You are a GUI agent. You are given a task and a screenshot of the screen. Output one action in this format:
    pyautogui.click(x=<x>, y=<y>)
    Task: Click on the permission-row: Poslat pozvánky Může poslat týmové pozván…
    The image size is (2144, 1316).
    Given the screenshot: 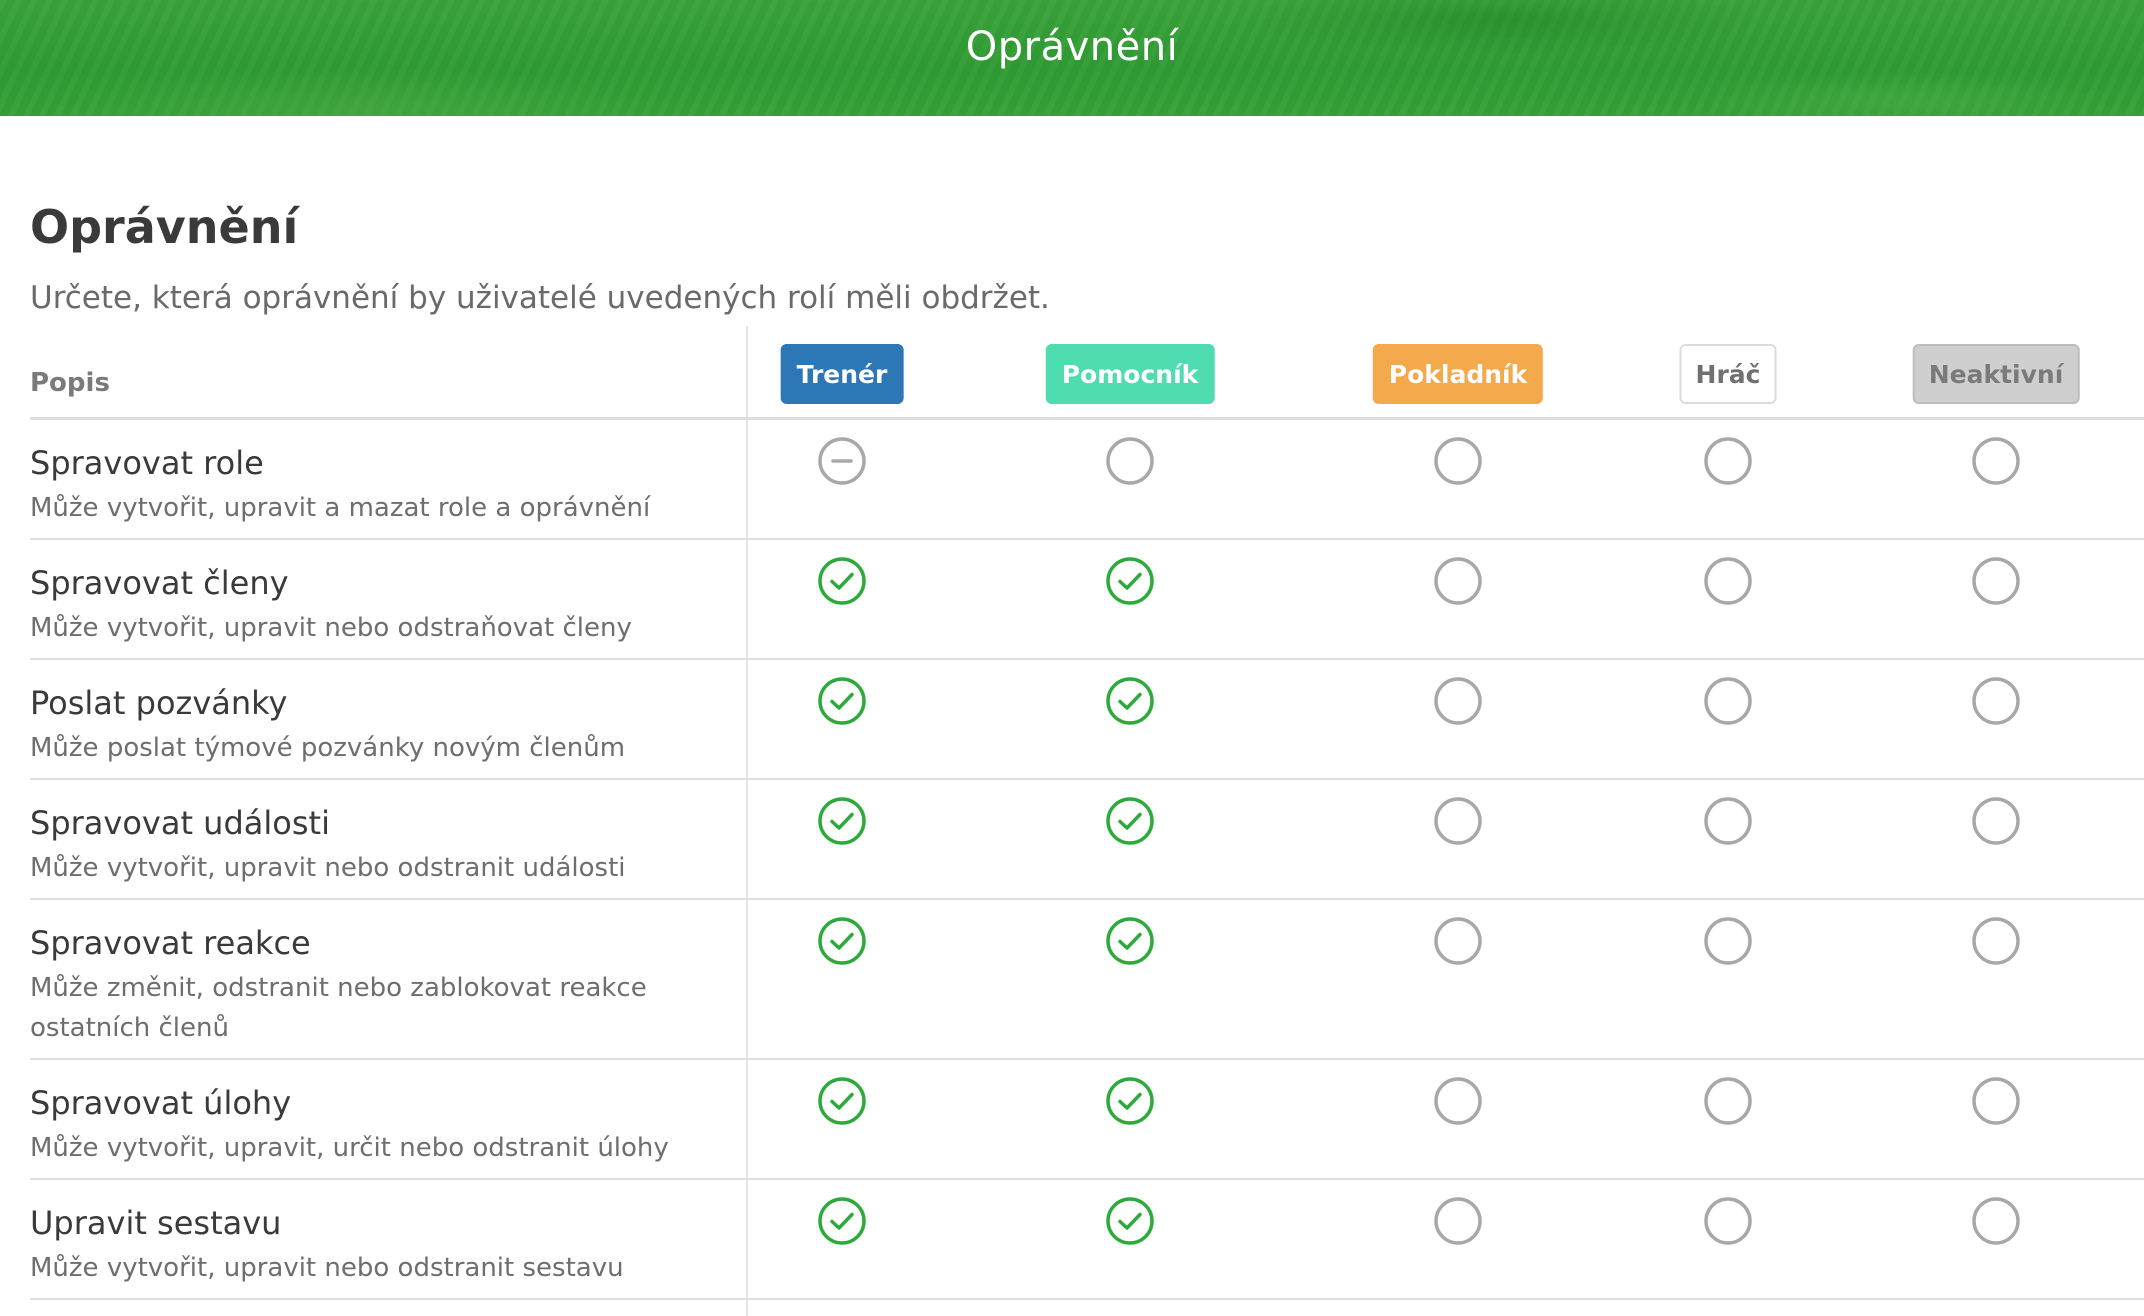 What is the action you would take?
    pyautogui.click(x=1087, y=720)
    